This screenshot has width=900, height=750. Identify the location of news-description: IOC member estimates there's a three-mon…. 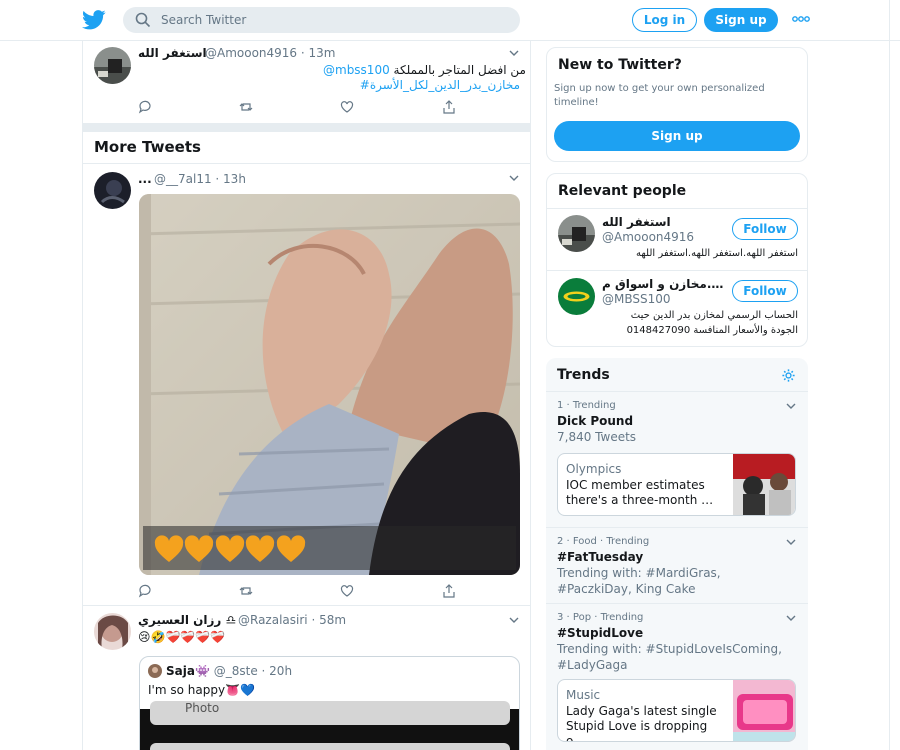
(640, 492).